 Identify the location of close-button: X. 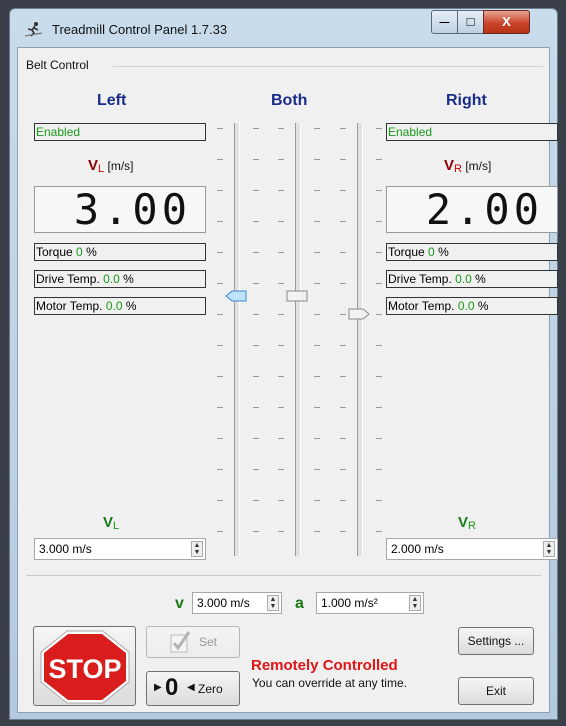
(506, 22).